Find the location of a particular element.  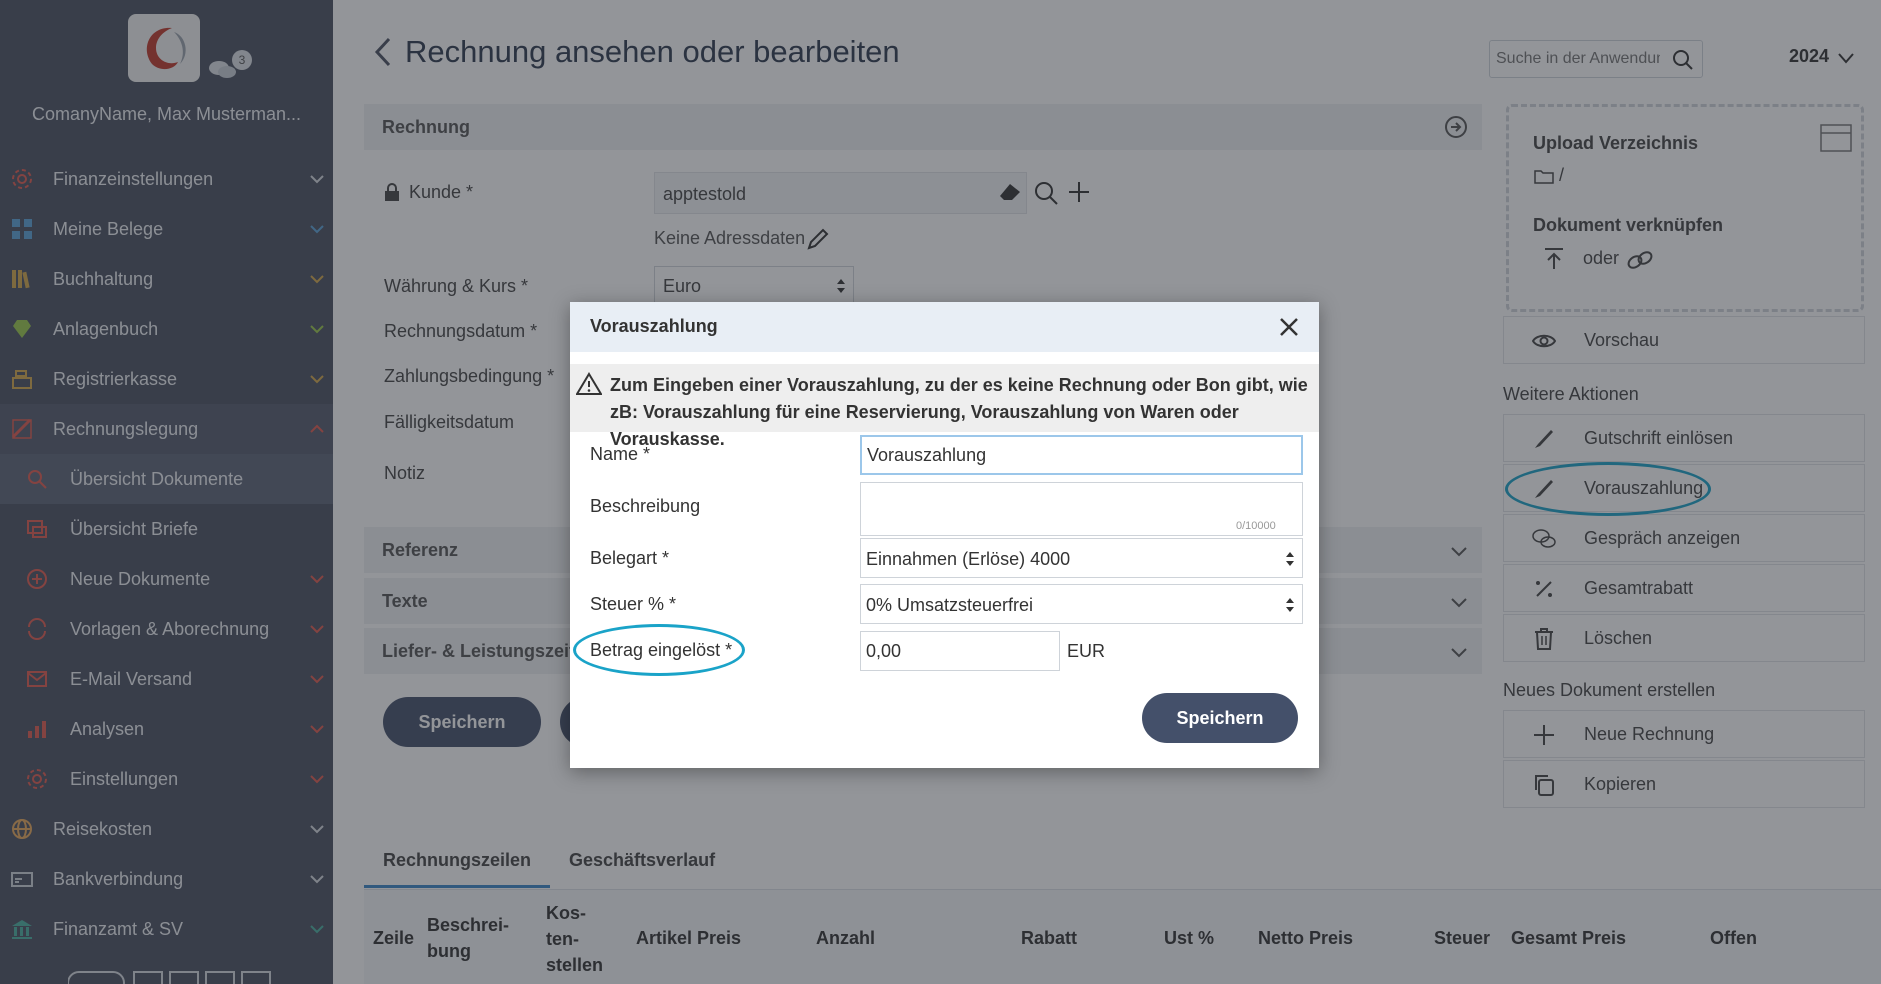

belegart-value: Einnahmen (Erlöse) 4000 is located at coordinates (968, 559).